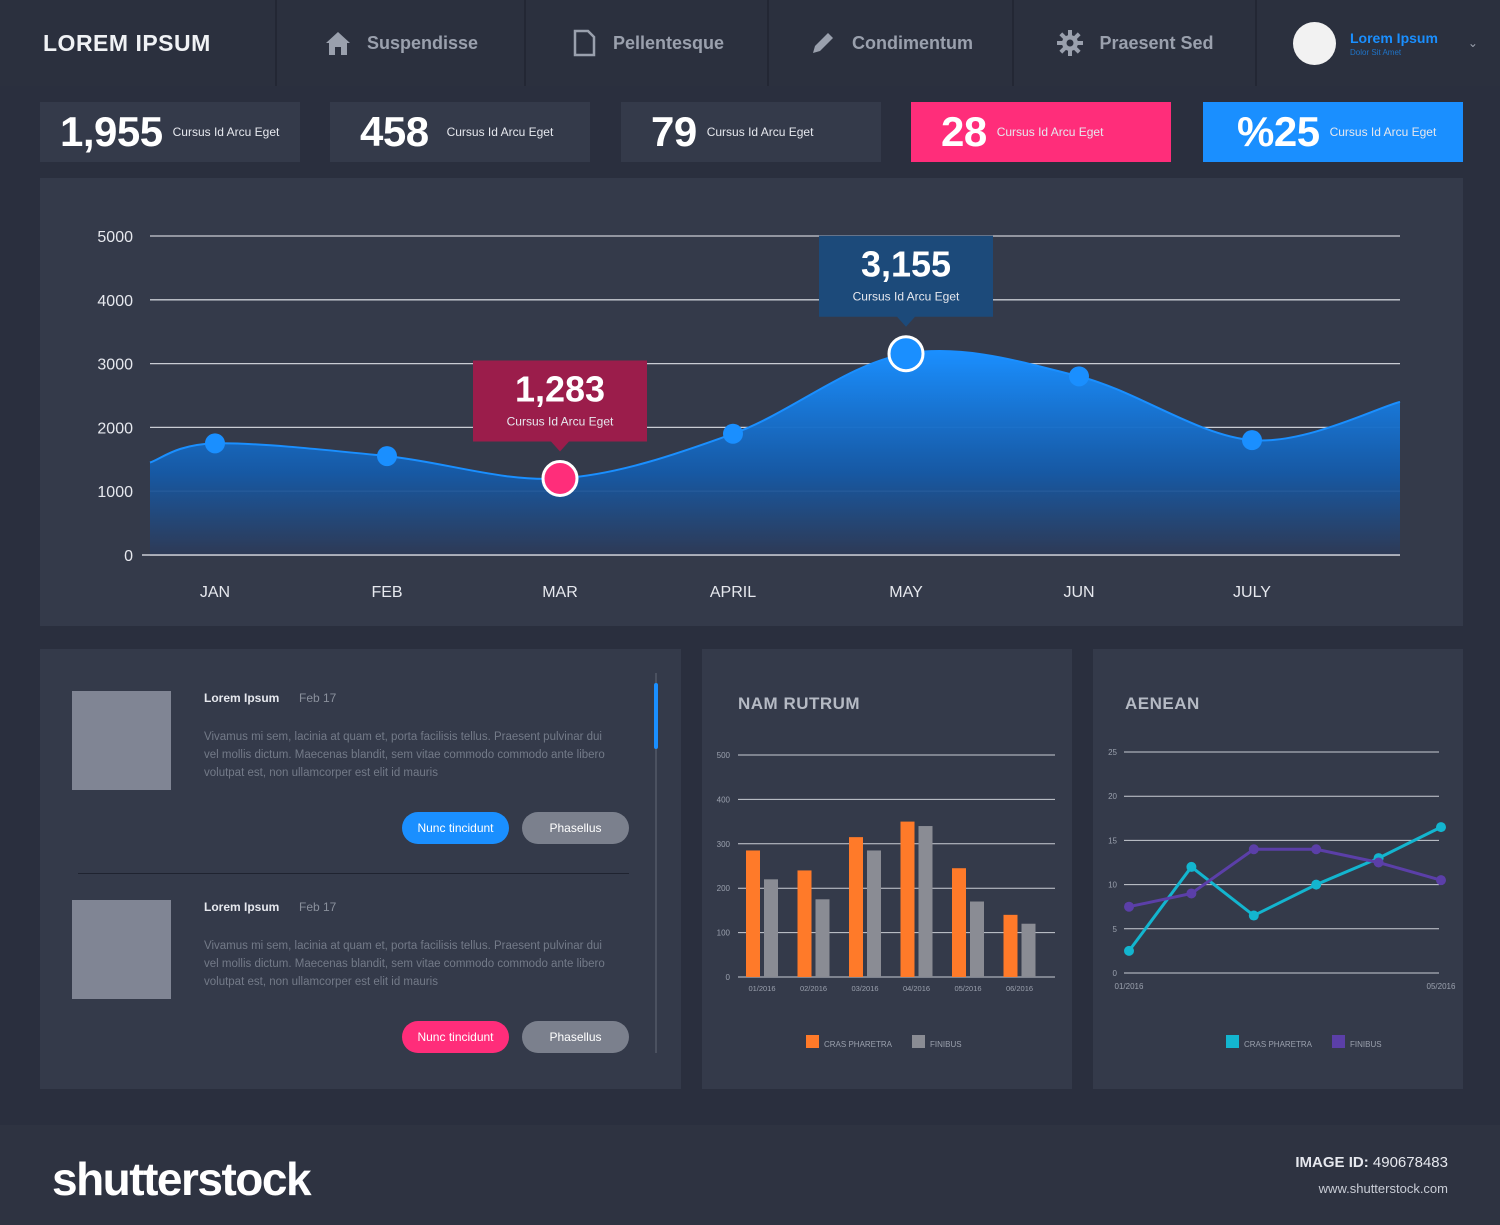  I want to click on brand-logo: LOREM IPSUM, so click(138, 43).